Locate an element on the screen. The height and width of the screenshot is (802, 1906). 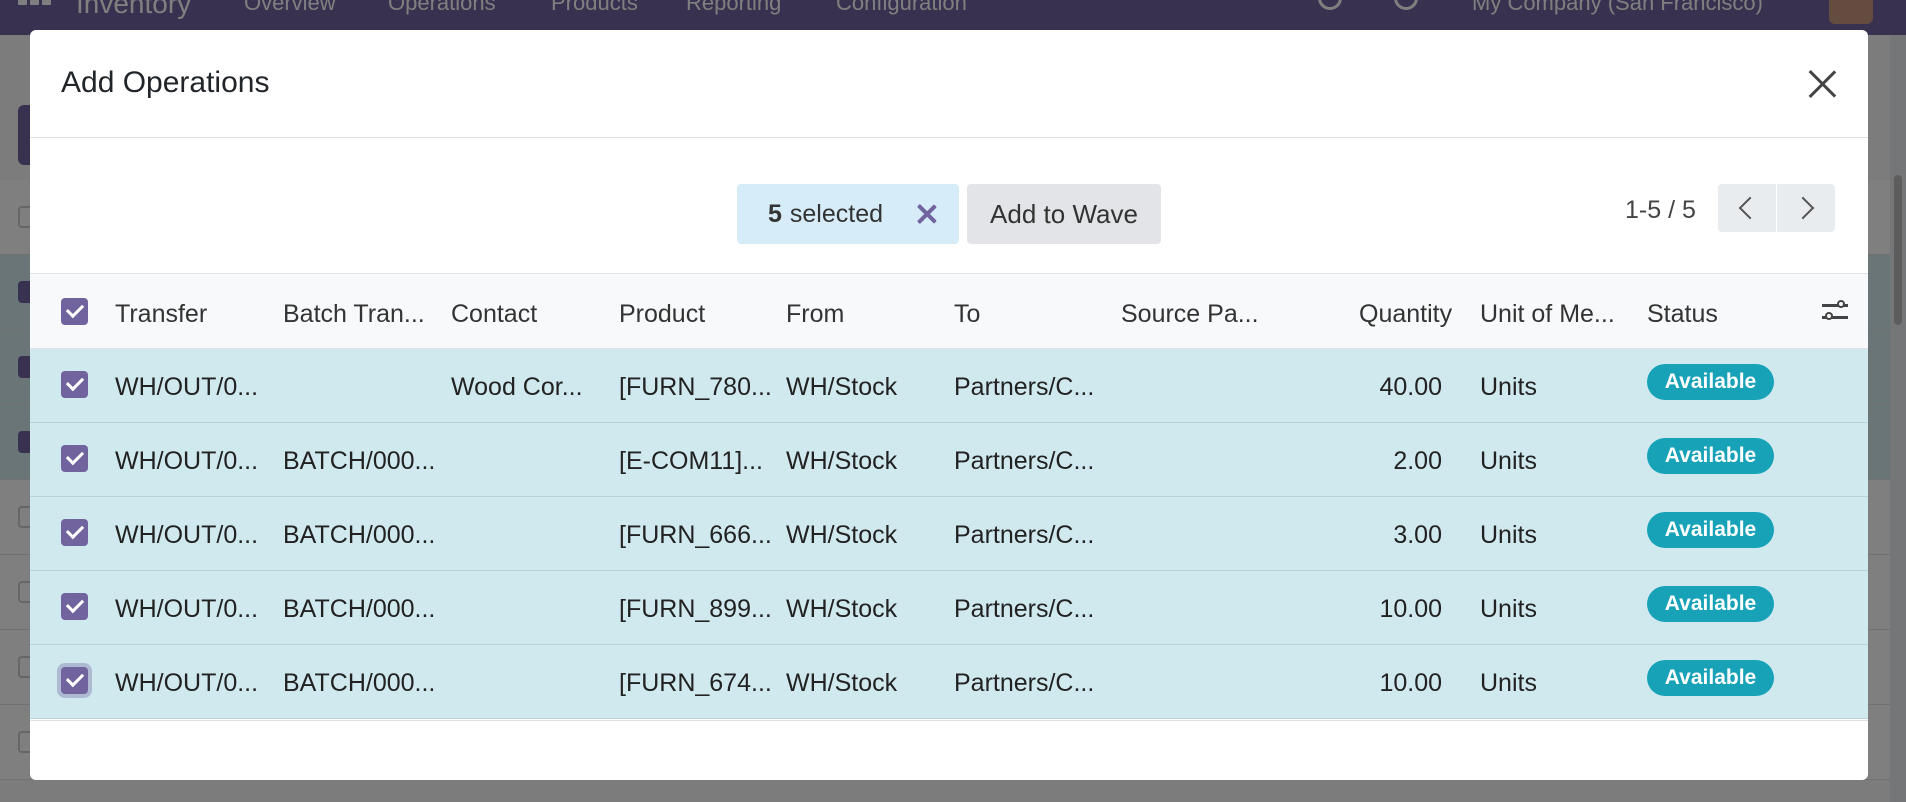
column-product: Product is located at coordinates (662, 314).